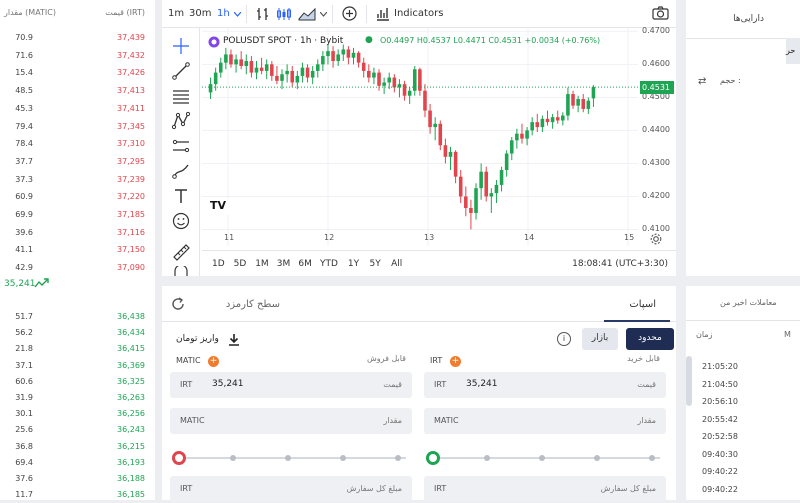  Describe the element at coordinates (262, 264) in the screenshot. I see `range-1m: 1M` at that location.